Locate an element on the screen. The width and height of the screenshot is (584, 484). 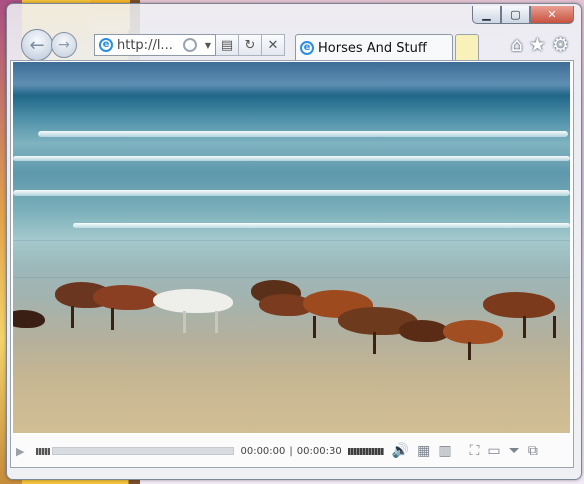
window-controls: ▁ ▢ ✕ is located at coordinates (523, 15).